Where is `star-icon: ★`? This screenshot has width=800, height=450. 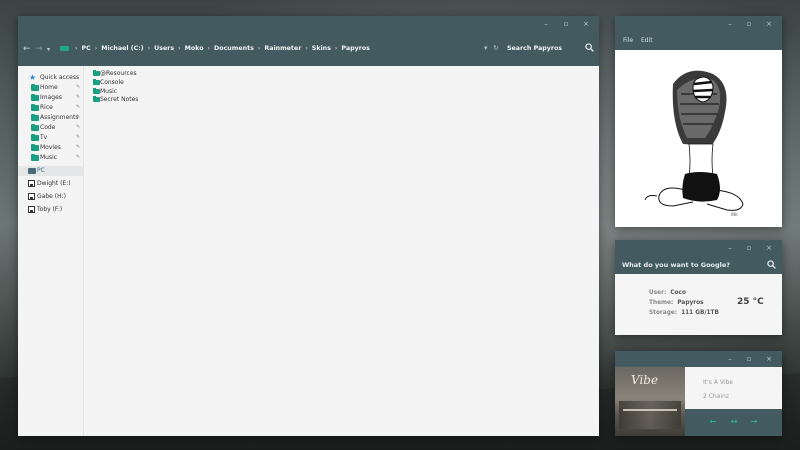 star-icon: ★ is located at coordinates (33, 77).